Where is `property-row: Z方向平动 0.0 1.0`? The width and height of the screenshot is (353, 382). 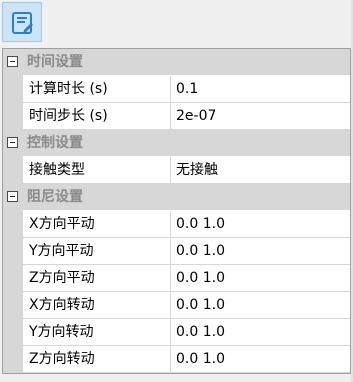
property-row: Z方向平动 0.0 1.0 is located at coordinates (176, 278).